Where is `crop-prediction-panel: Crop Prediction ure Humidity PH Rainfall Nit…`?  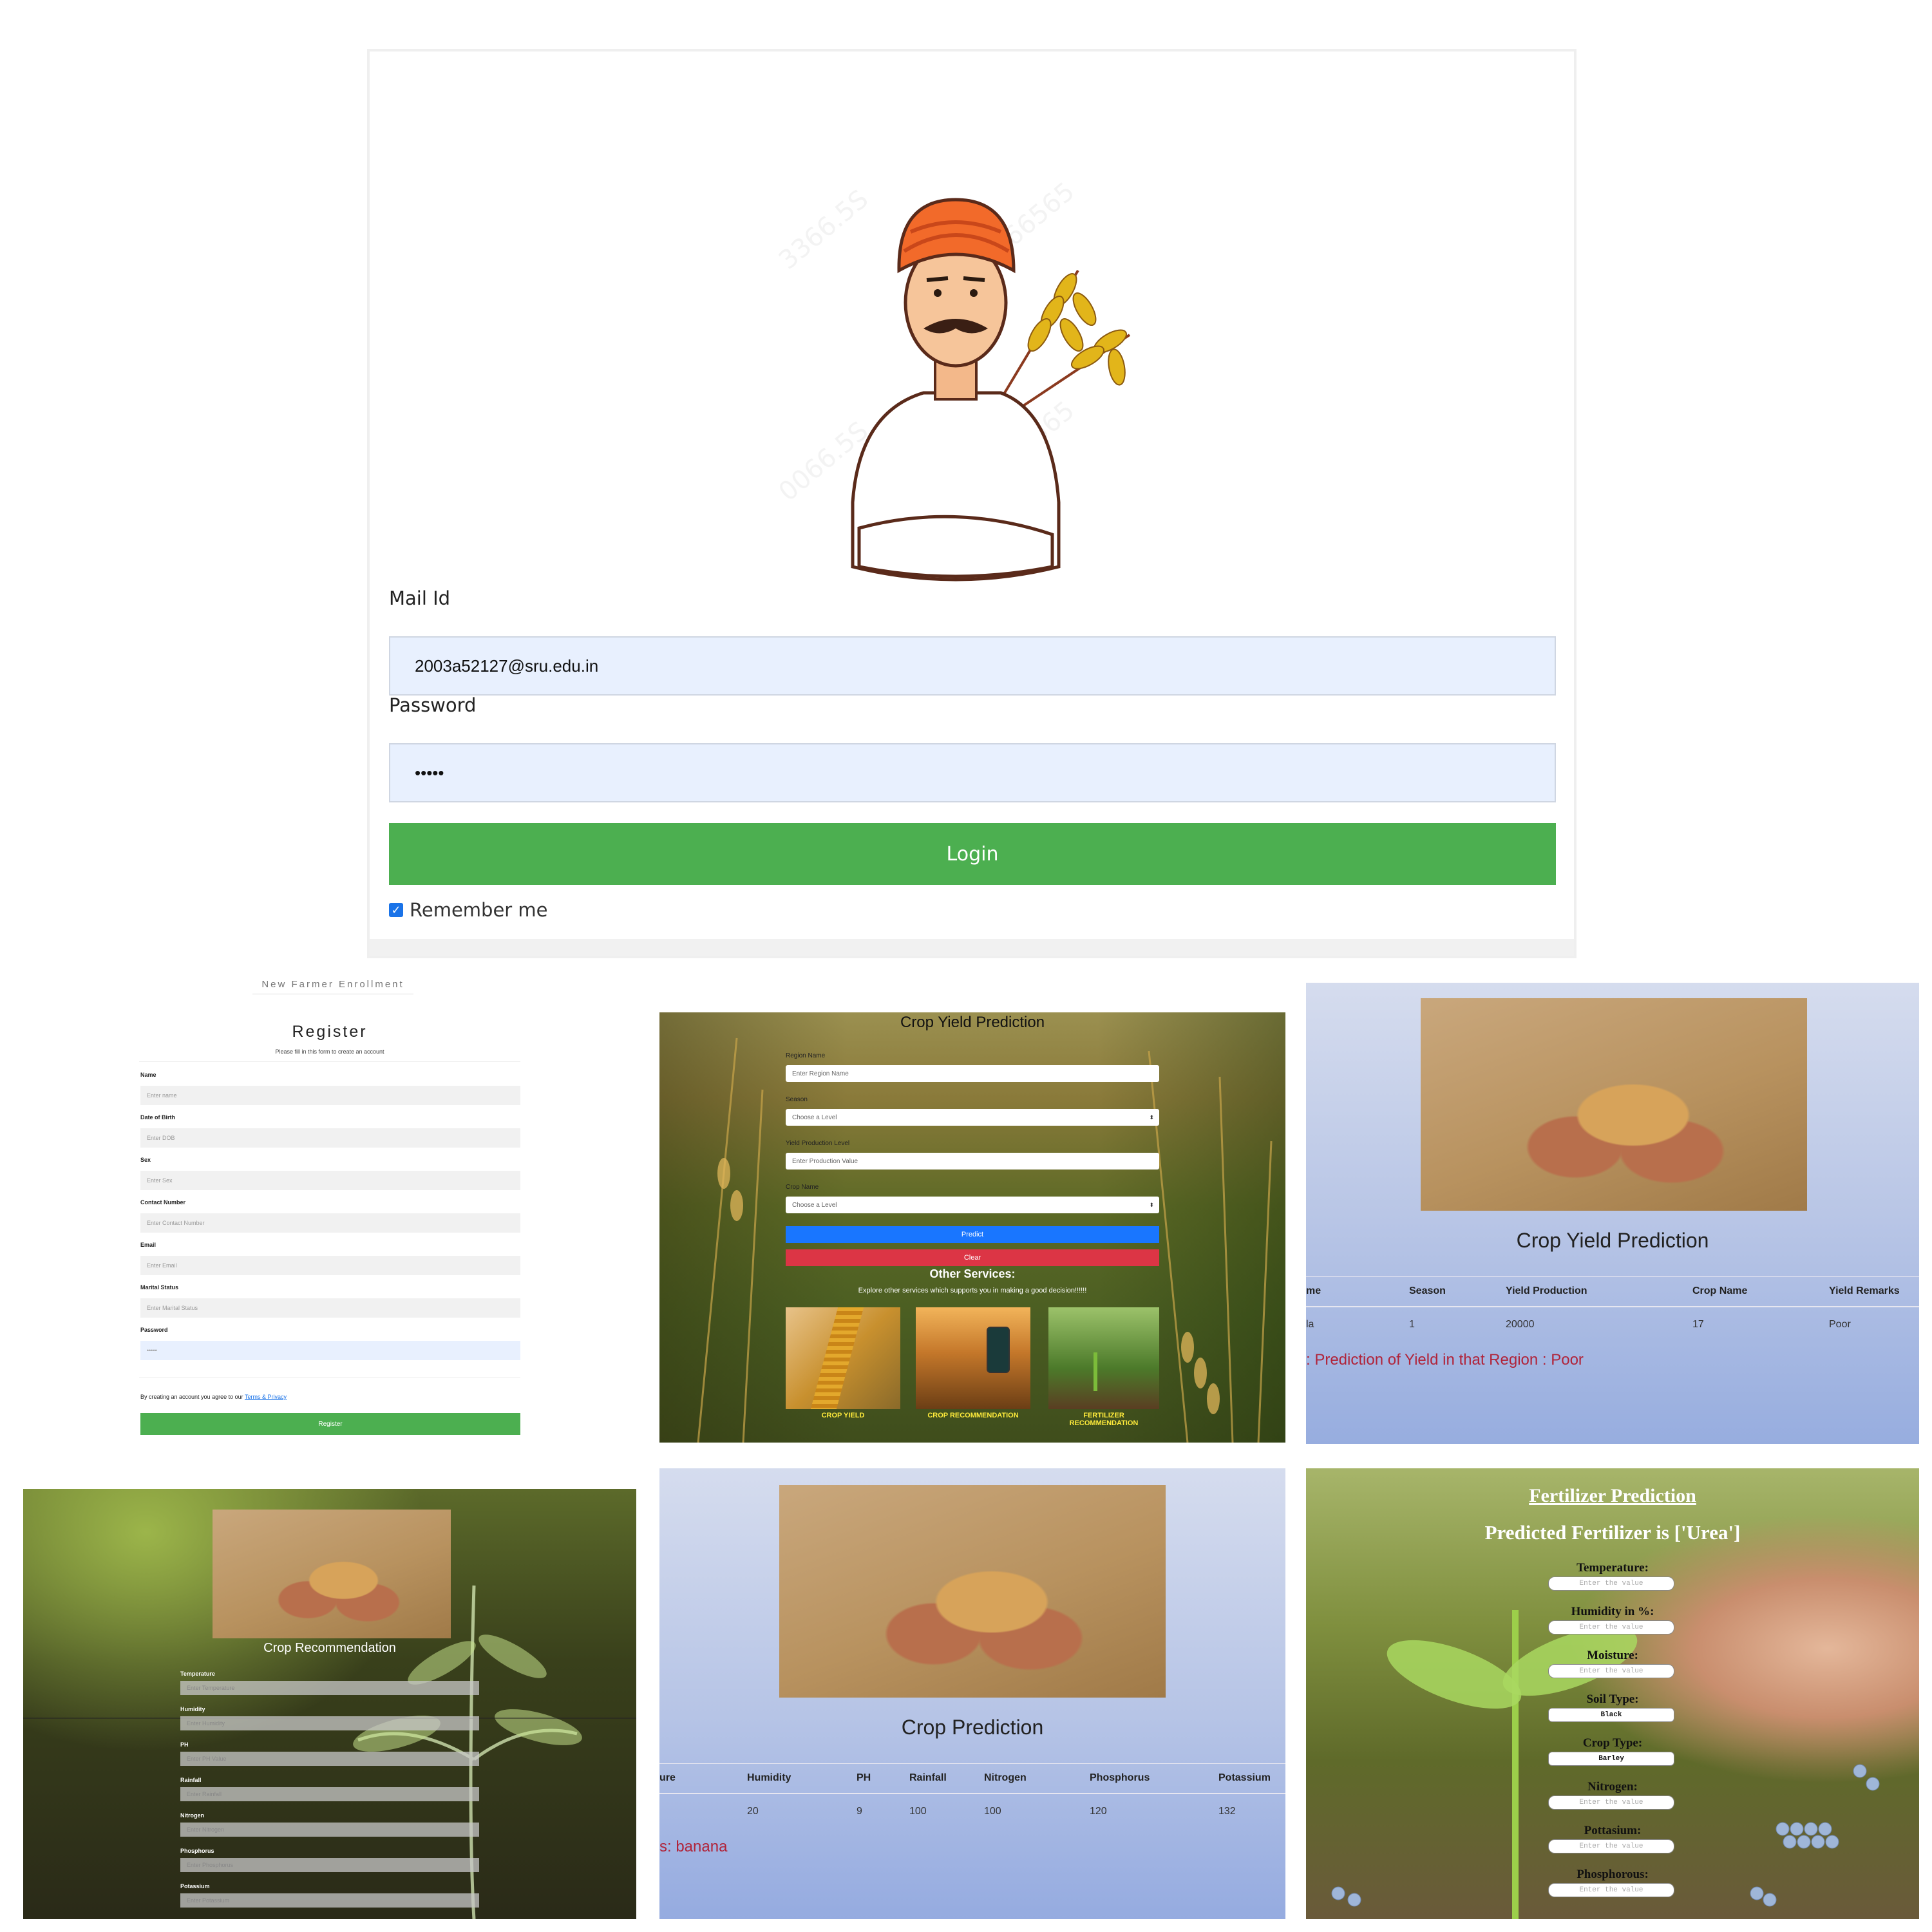 crop-prediction-panel: Crop Prediction ure Humidity PH Rainfall Nit… is located at coordinates (972, 1694).